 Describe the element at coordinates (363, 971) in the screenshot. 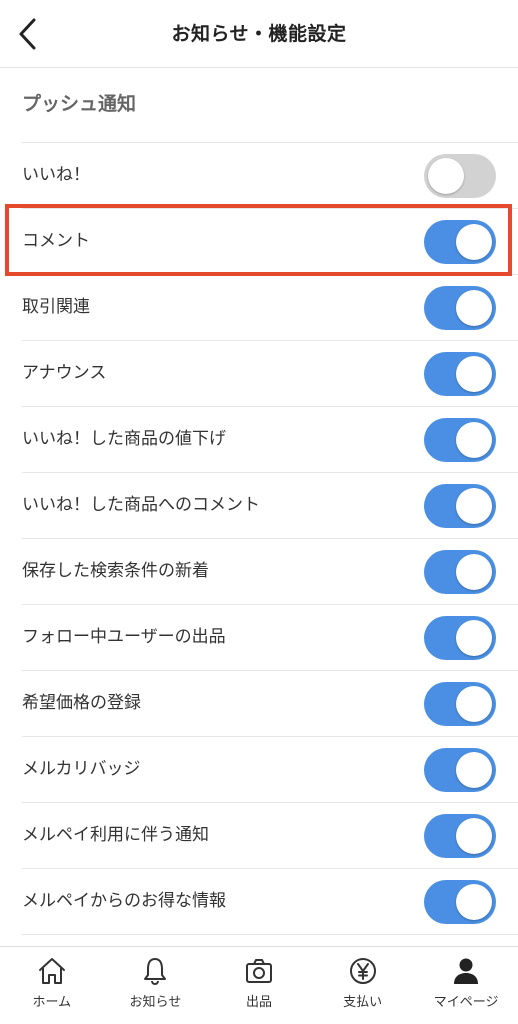

I see `yen-icon` at that location.